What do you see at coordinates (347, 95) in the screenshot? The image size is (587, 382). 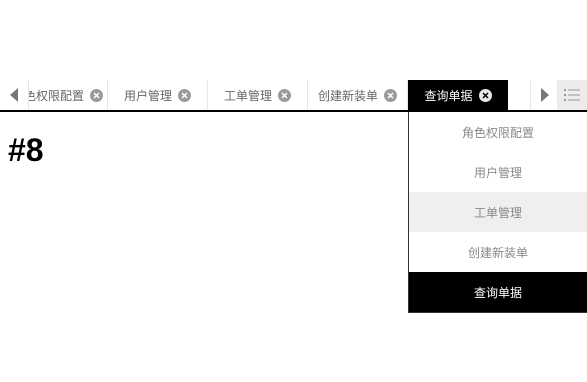 I see `tab-label: 创建新装单` at bounding box center [347, 95].